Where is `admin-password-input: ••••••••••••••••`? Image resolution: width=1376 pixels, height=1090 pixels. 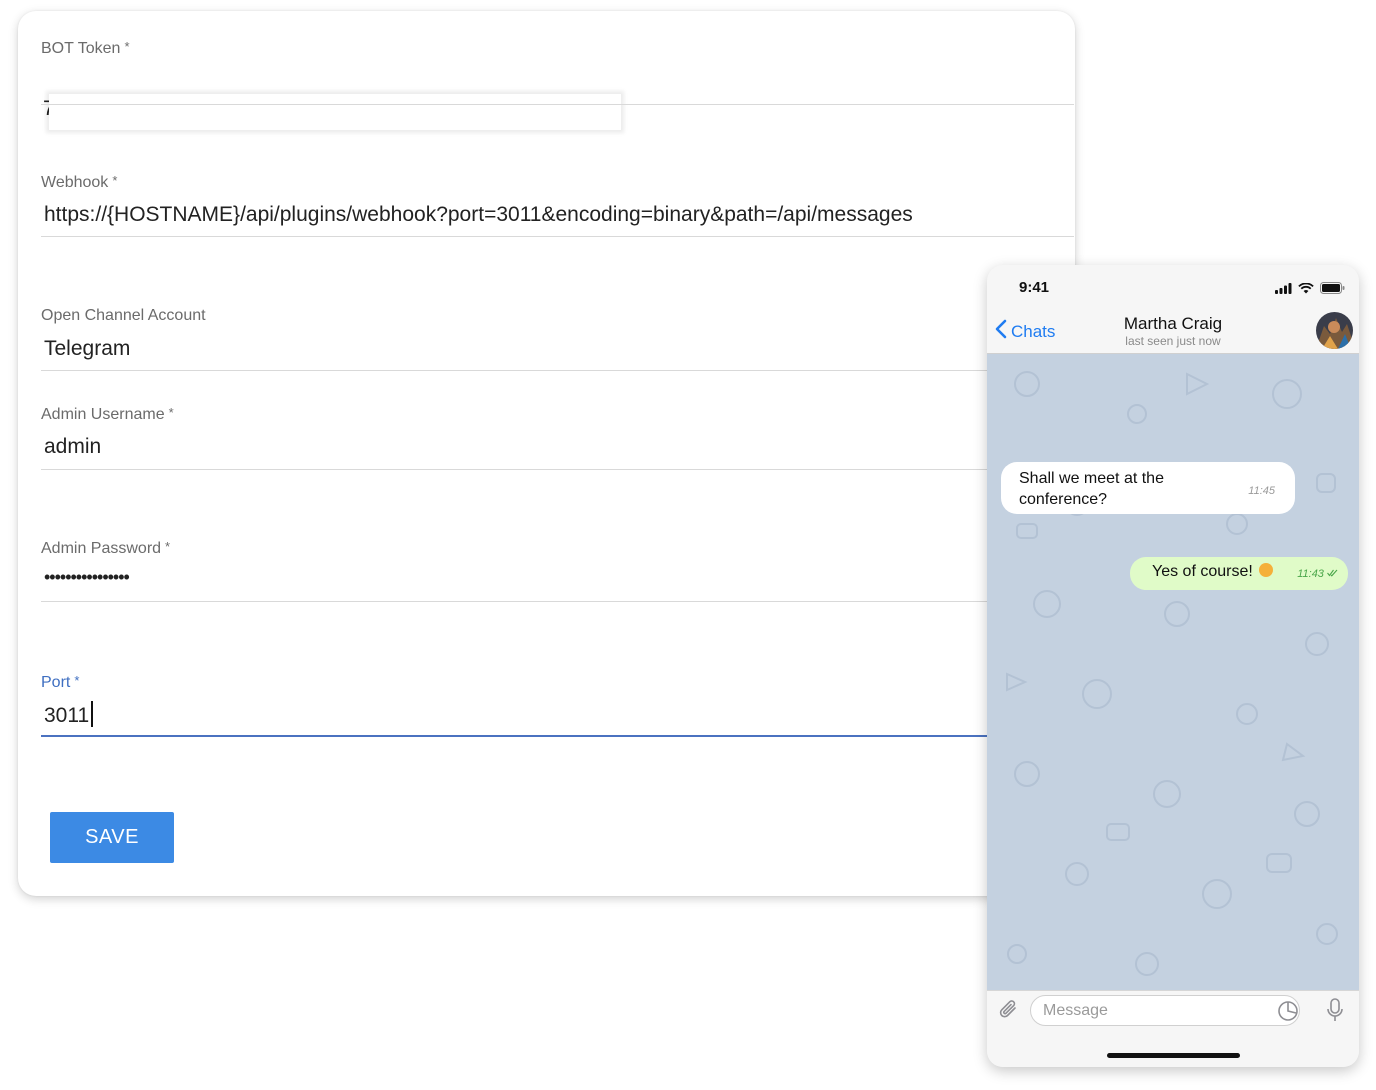 admin-password-input: •••••••••••••••• is located at coordinates (87, 577).